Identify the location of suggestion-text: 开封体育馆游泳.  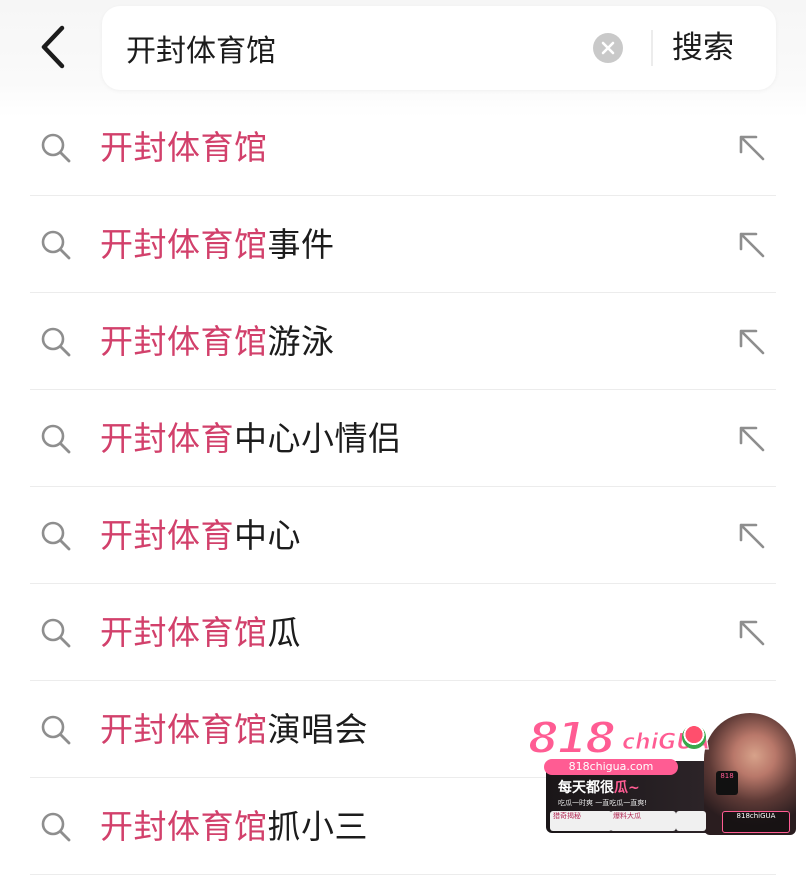
(217, 342).